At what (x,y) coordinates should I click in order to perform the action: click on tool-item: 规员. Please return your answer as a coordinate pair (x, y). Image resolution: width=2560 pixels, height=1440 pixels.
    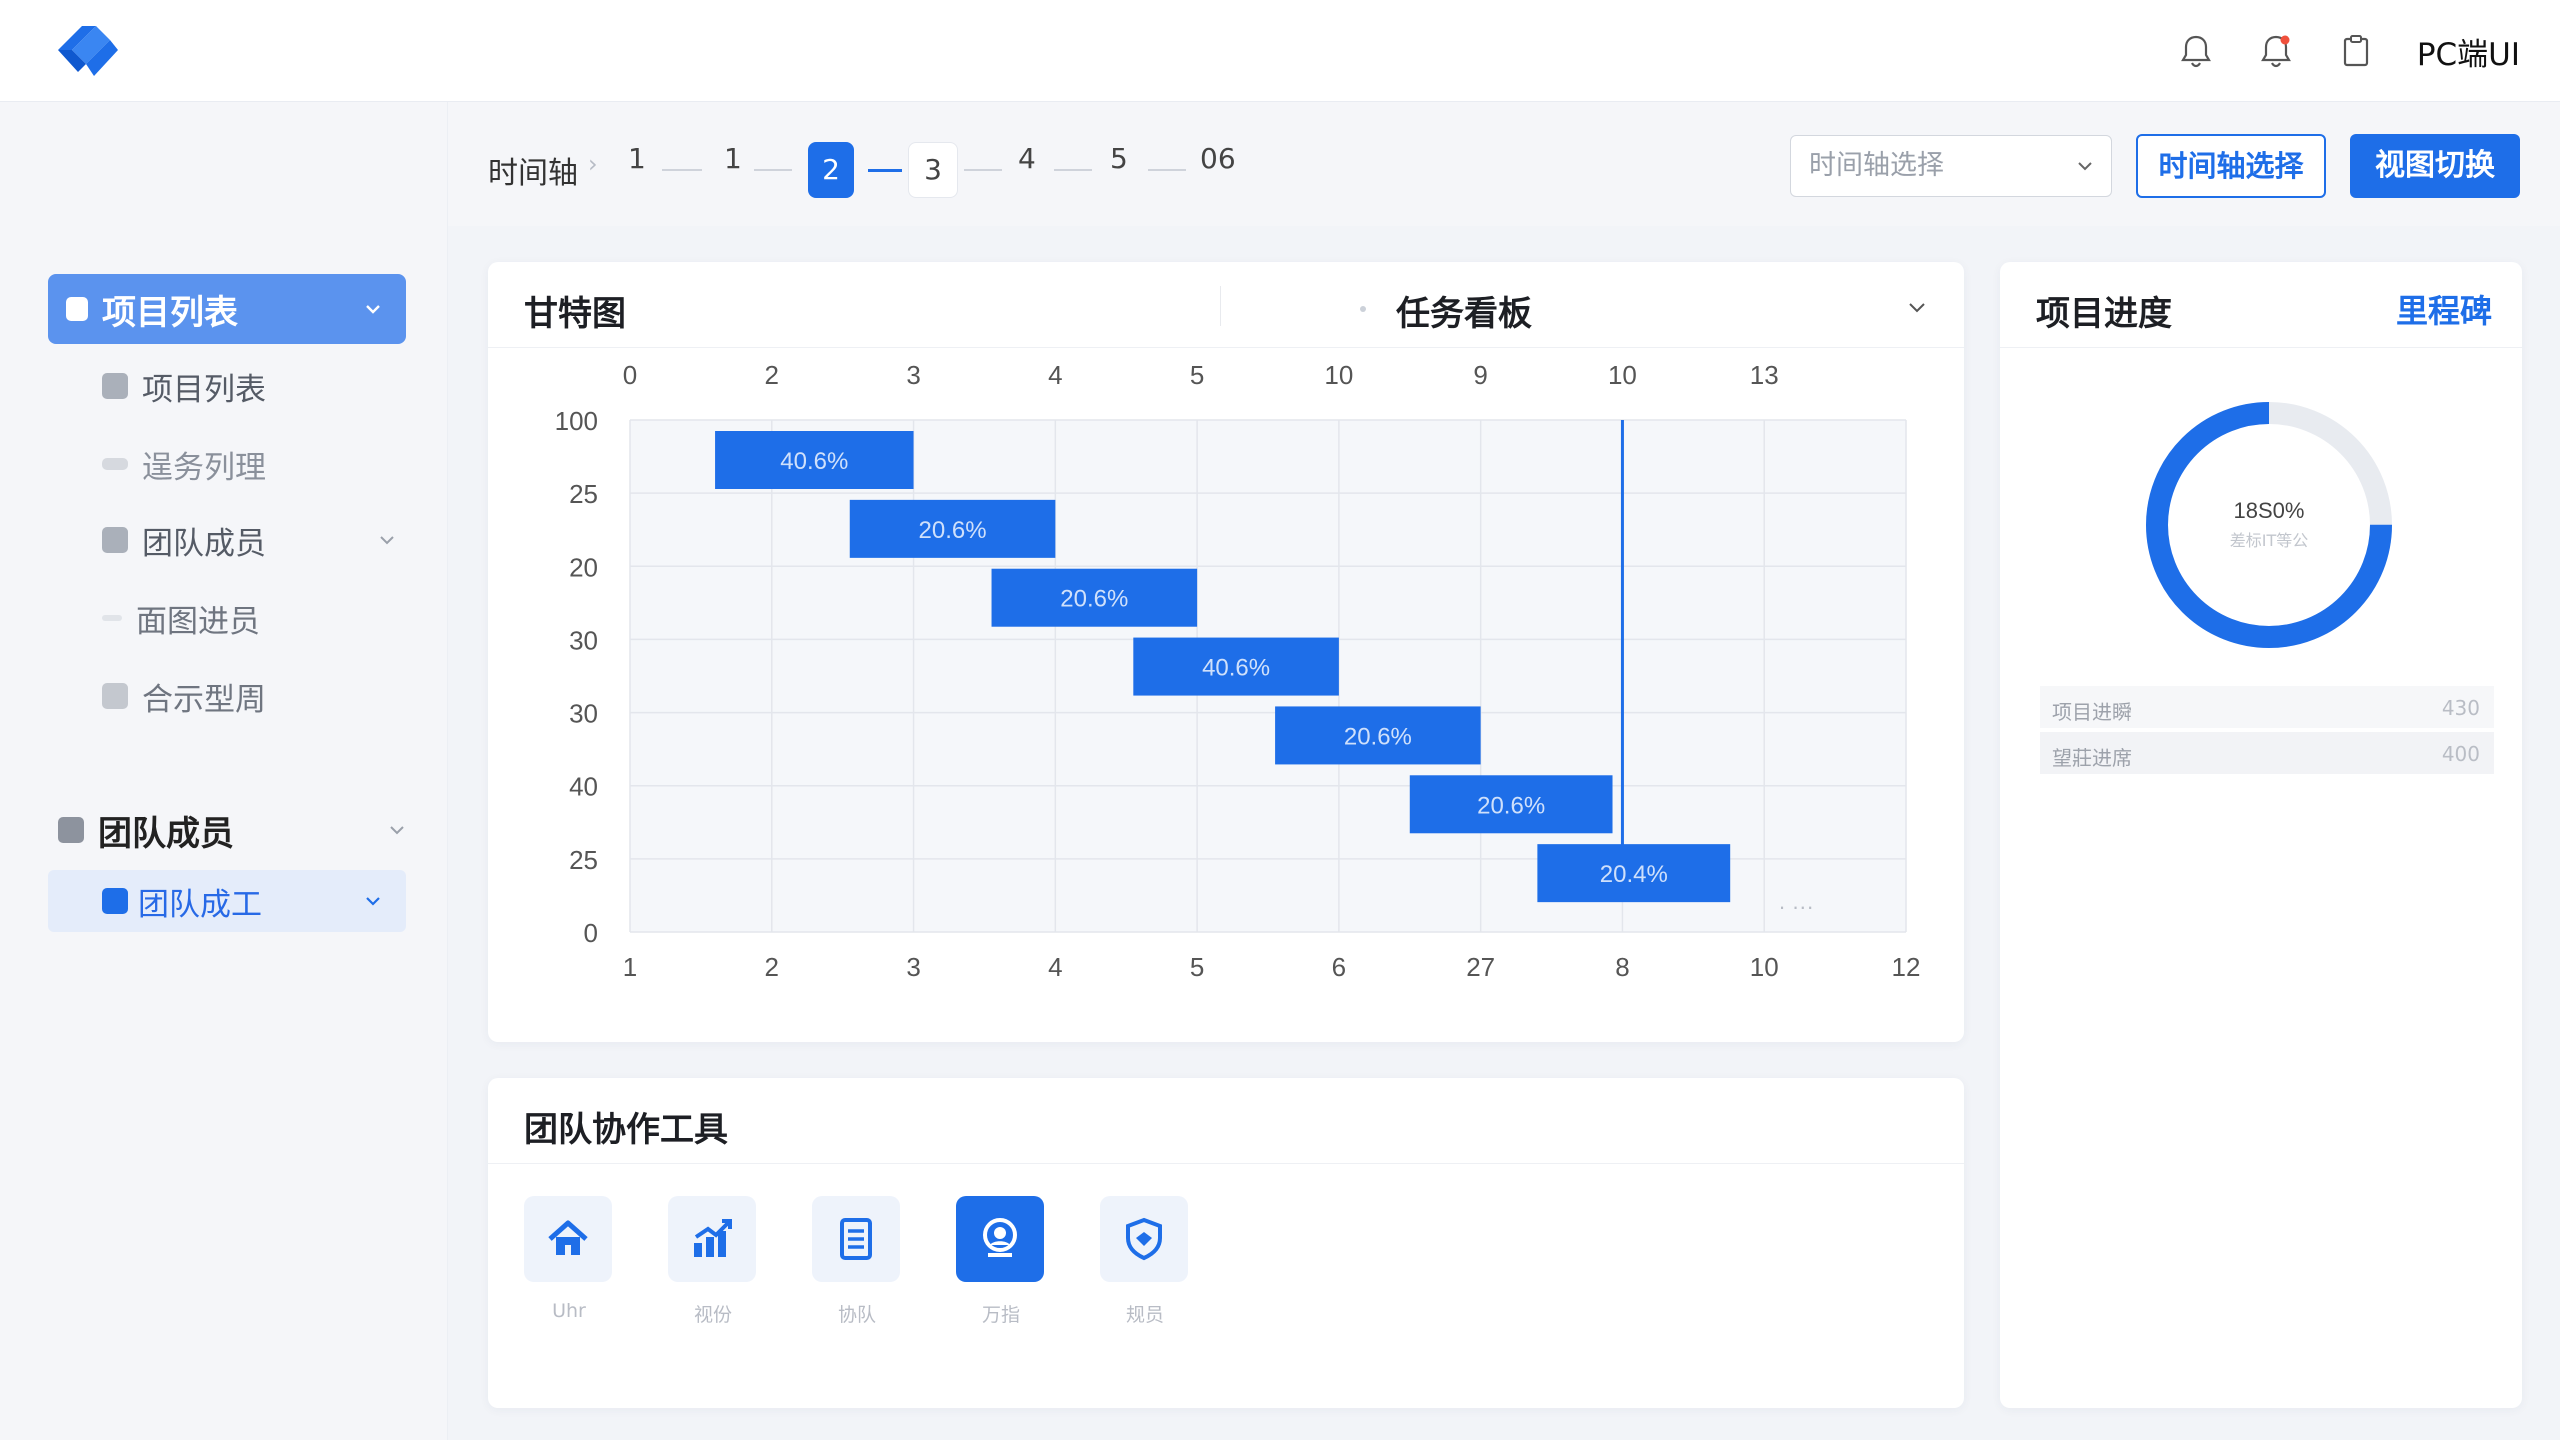
    Looking at the image, I should click on (1145, 1261).